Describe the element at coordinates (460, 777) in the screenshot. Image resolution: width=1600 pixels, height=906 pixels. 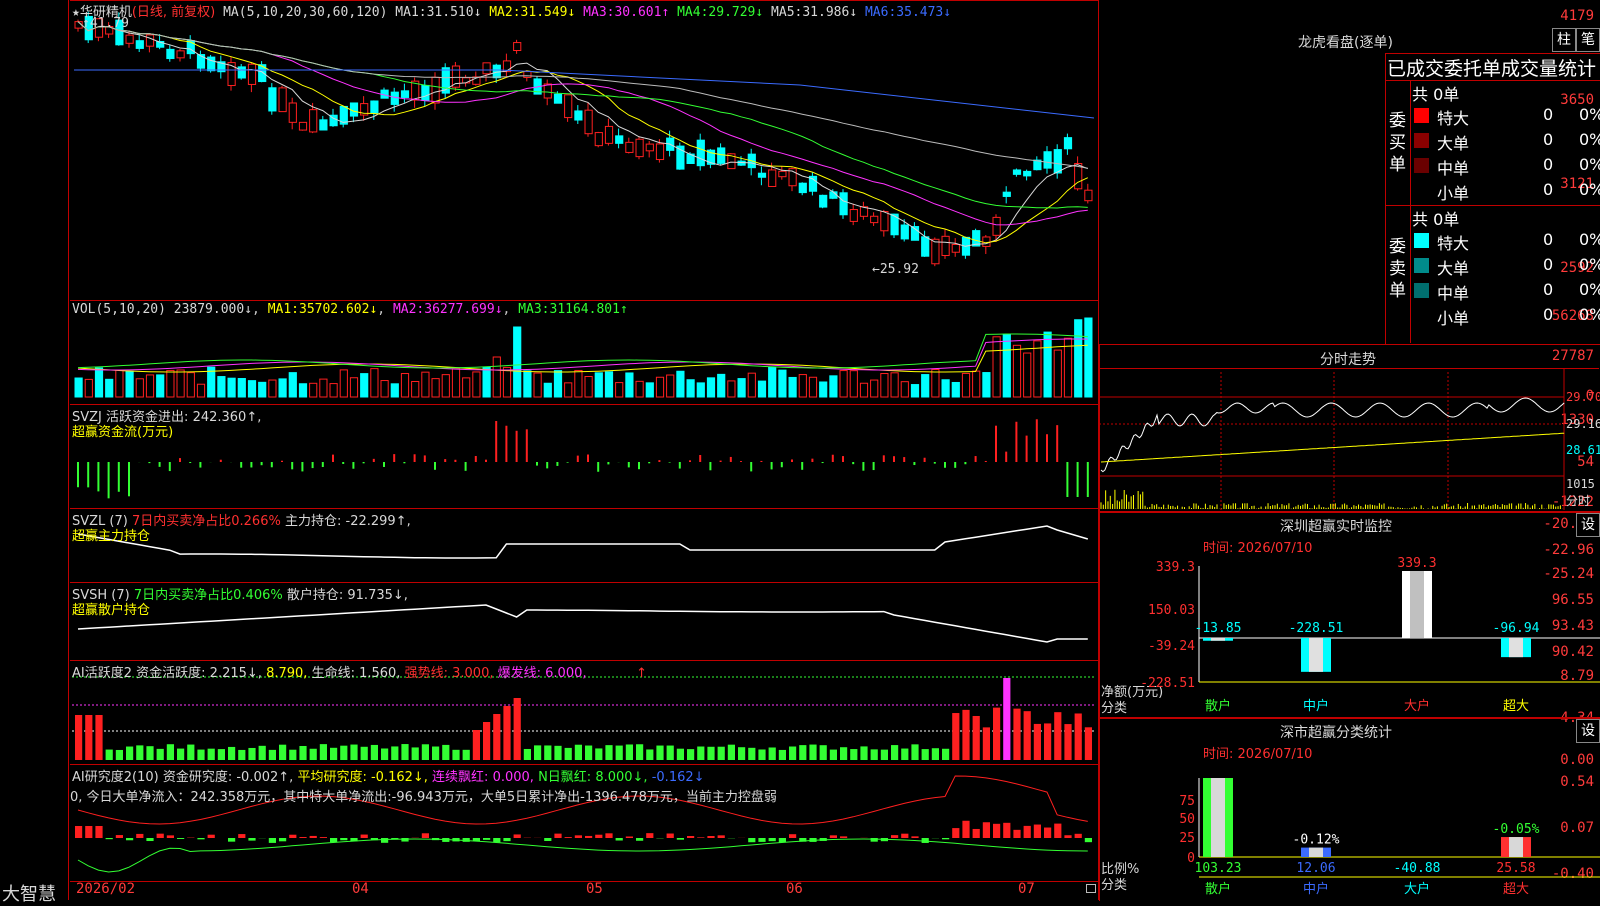
I see `ai-research-label3: 连续飘红:` at that location.